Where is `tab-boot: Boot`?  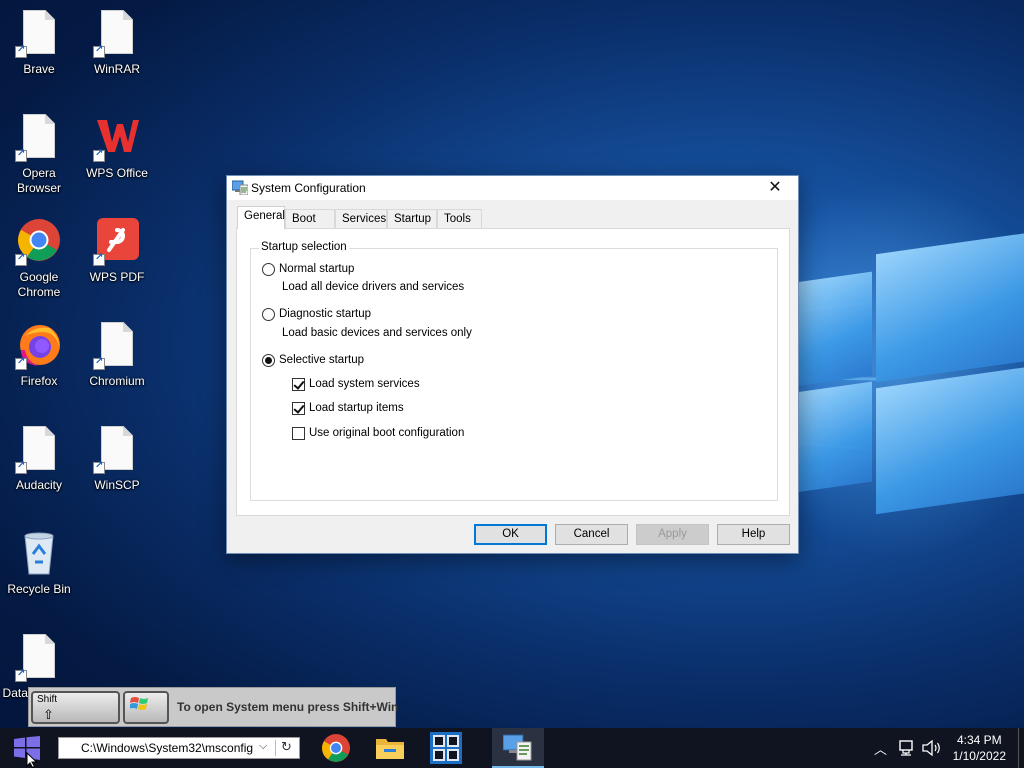
tab-boot: Boot is located at coordinates (310, 218).